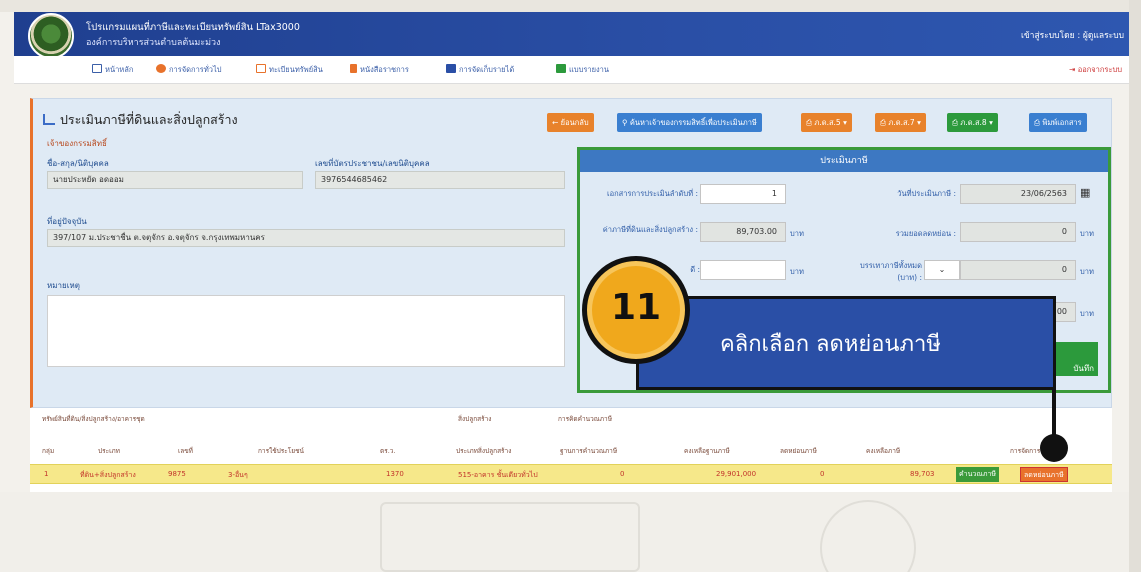  I want to click on cell-remaining-base: 29,901,000, so click(736, 474).